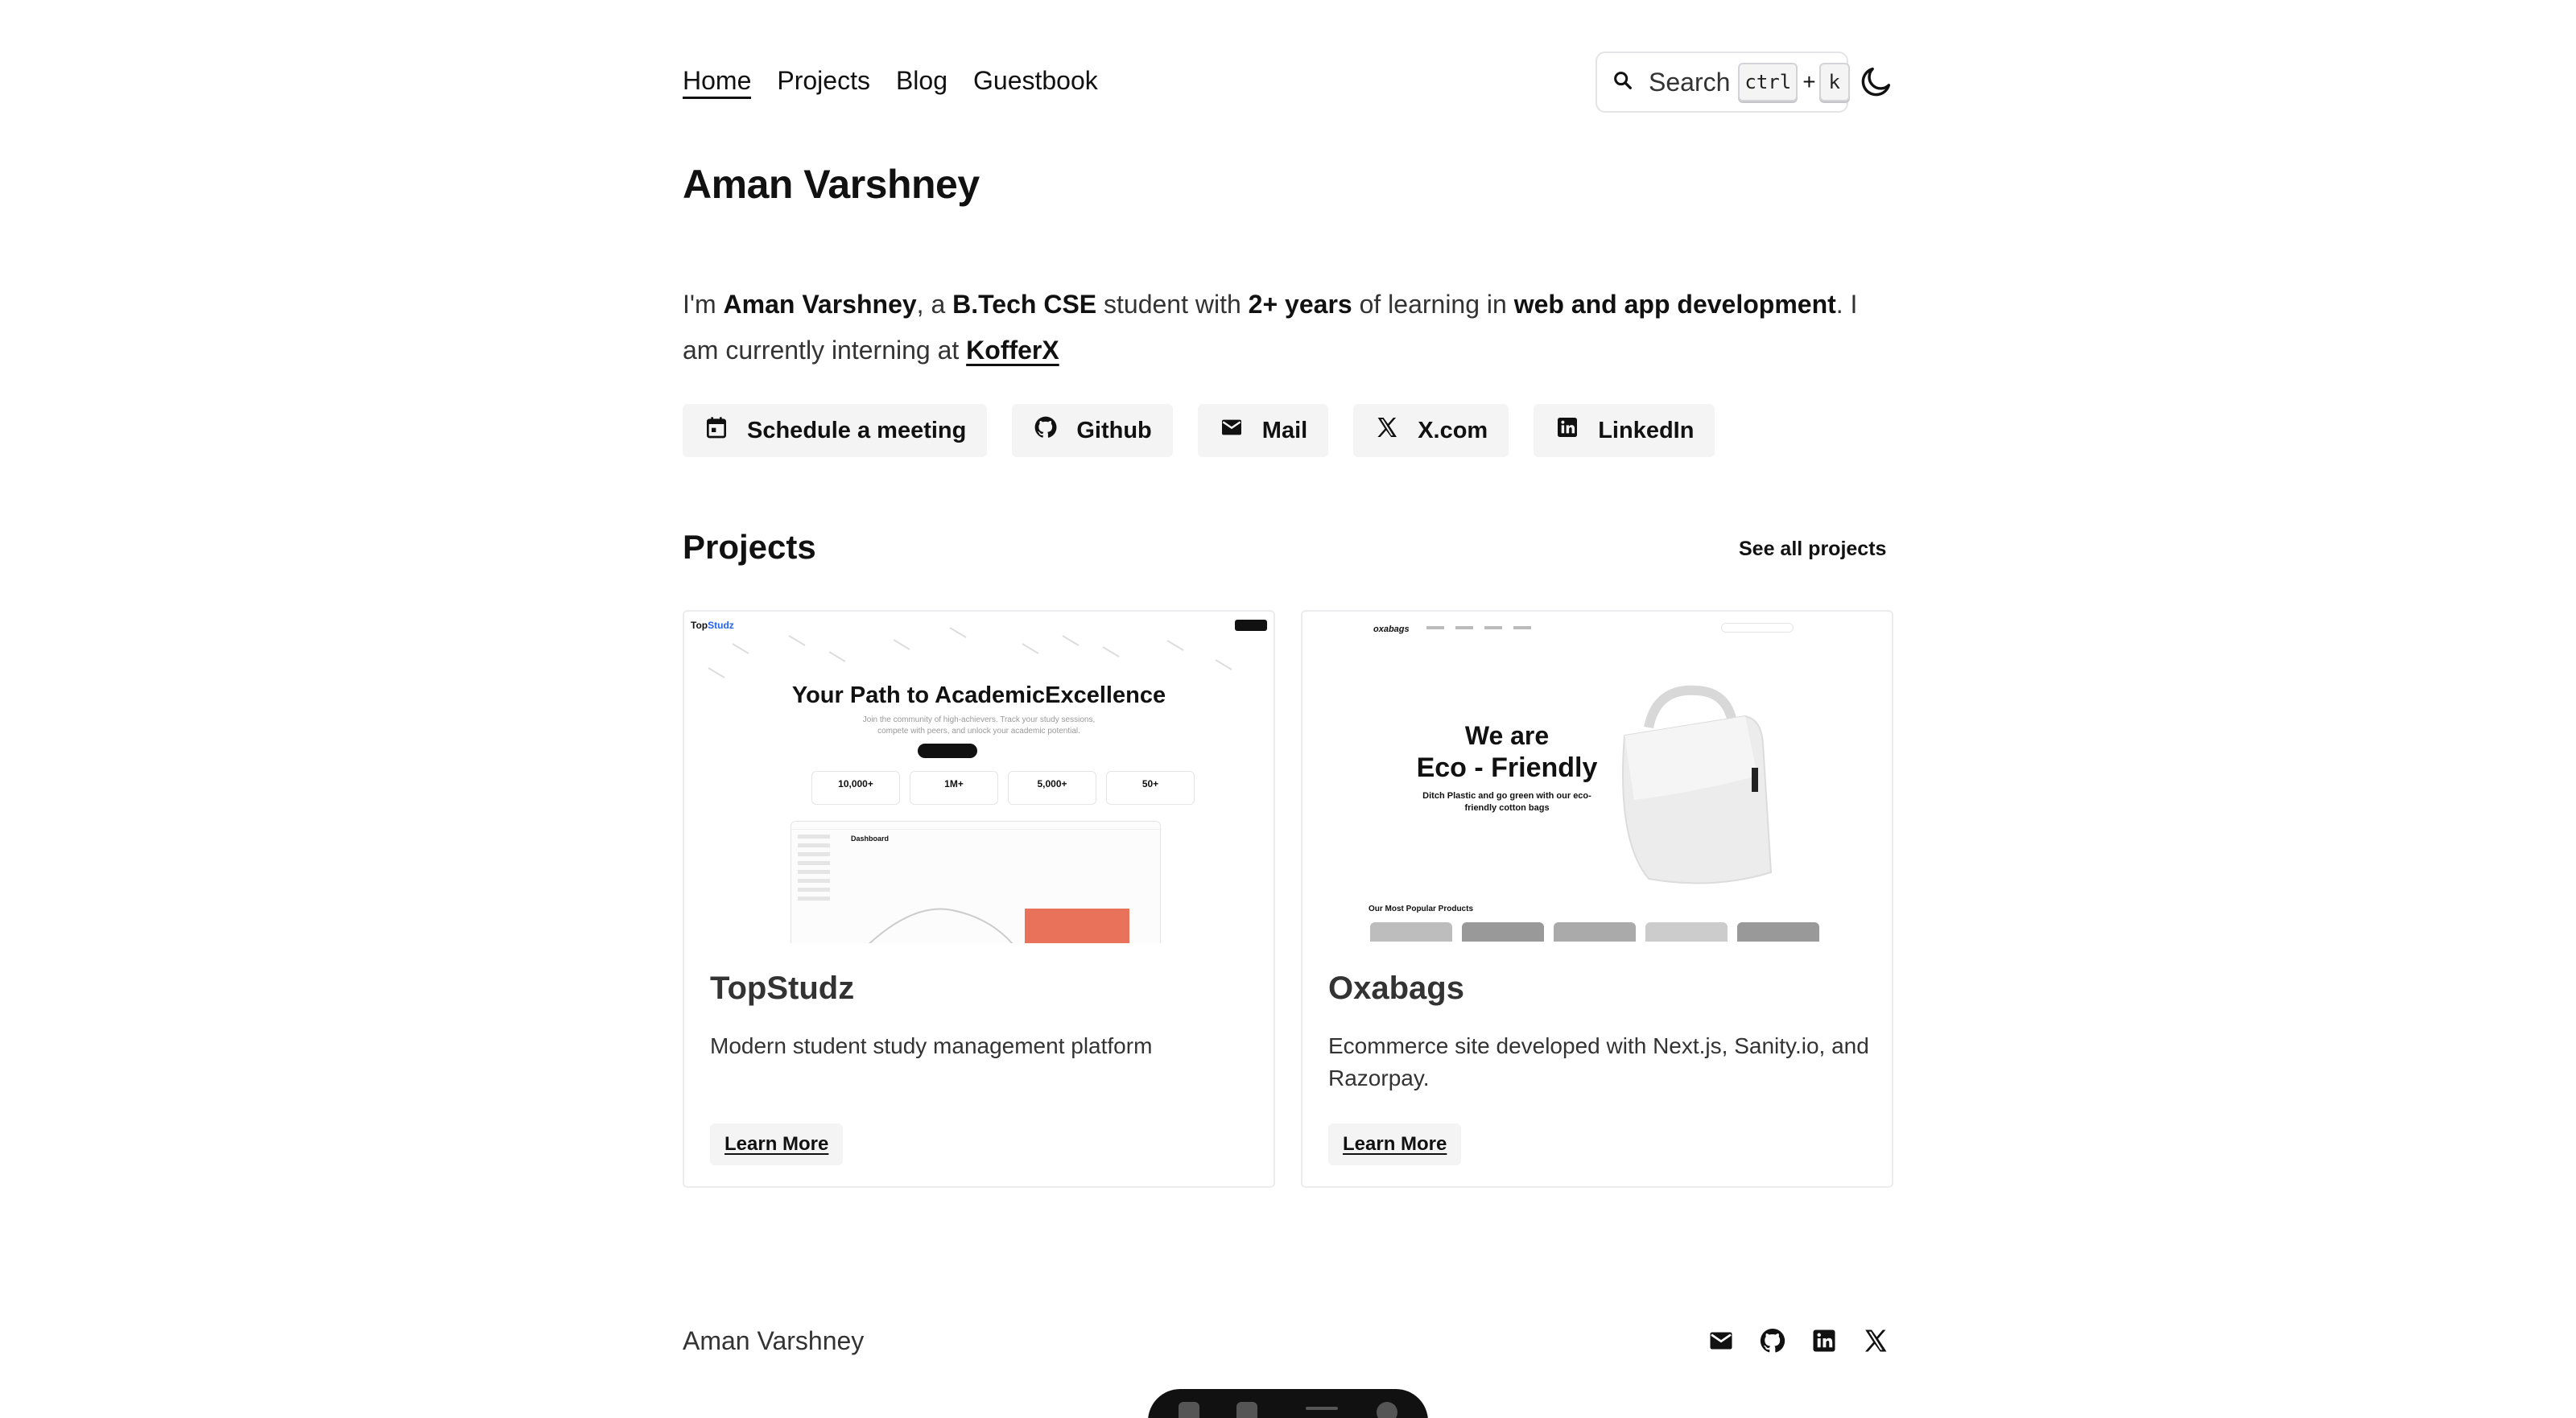  What do you see at coordinates (1433, 304) in the screenshot?
I see `intro-text: of learning in` at bounding box center [1433, 304].